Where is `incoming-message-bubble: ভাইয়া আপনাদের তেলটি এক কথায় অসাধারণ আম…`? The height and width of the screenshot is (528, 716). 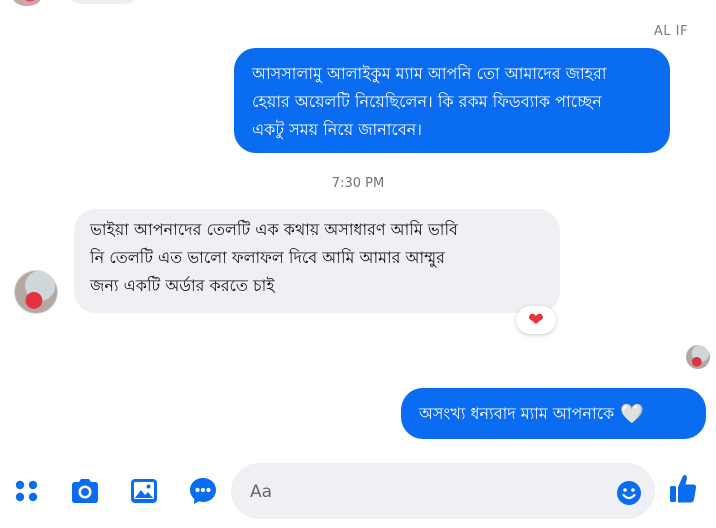
incoming-message-bubble: ভাইয়া আপনাদের তেলটি এক কথায় অসাধারণ আম… is located at coordinates (317, 261).